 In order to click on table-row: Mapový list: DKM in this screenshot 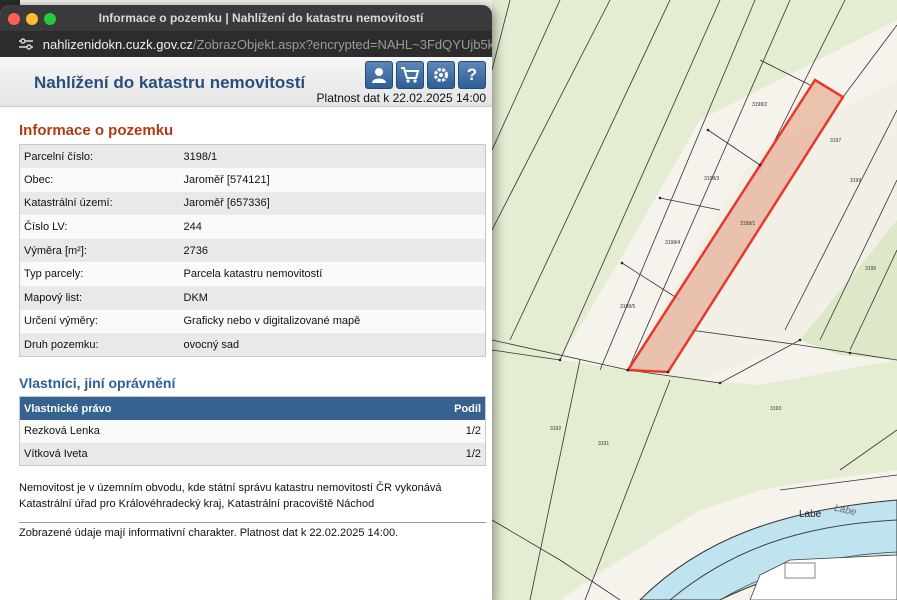, I will do `click(252, 298)`.